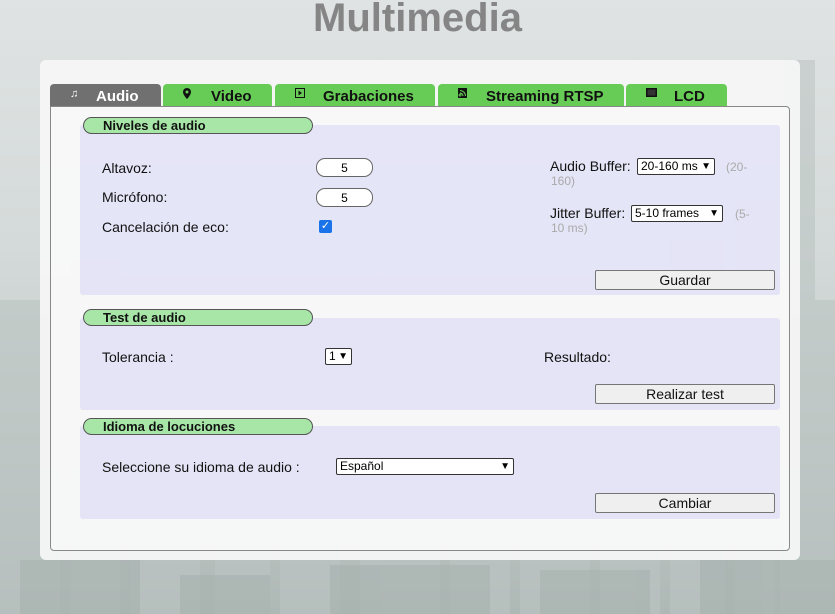 The image size is (835, 614). I want to click on eco-label: Cancelación de eco:, so click(165, 227).